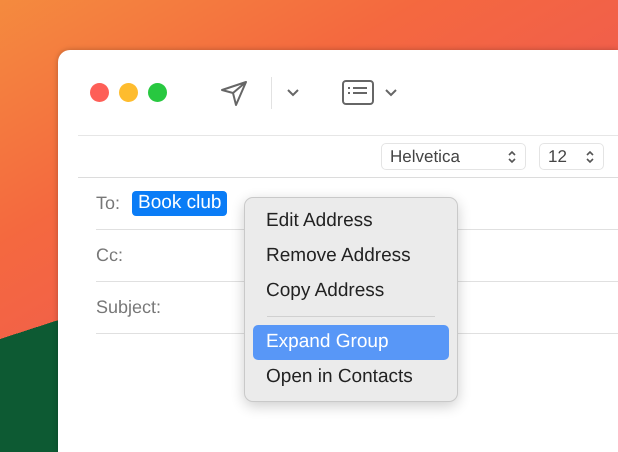 The image size is (618, 452). Describe the element at coordinates (99, 92) in the screenshot. I see `close-button` at that location.